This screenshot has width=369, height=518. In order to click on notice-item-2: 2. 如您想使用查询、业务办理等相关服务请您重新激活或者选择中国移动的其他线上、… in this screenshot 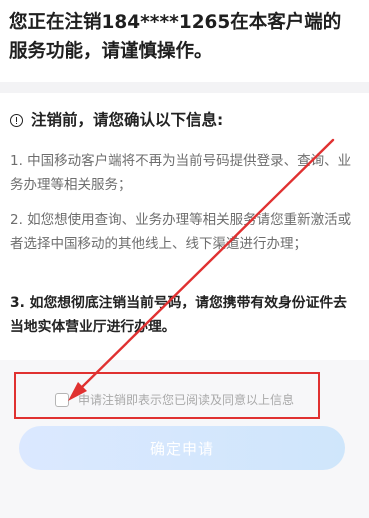, I will do `click(181, 232)`.